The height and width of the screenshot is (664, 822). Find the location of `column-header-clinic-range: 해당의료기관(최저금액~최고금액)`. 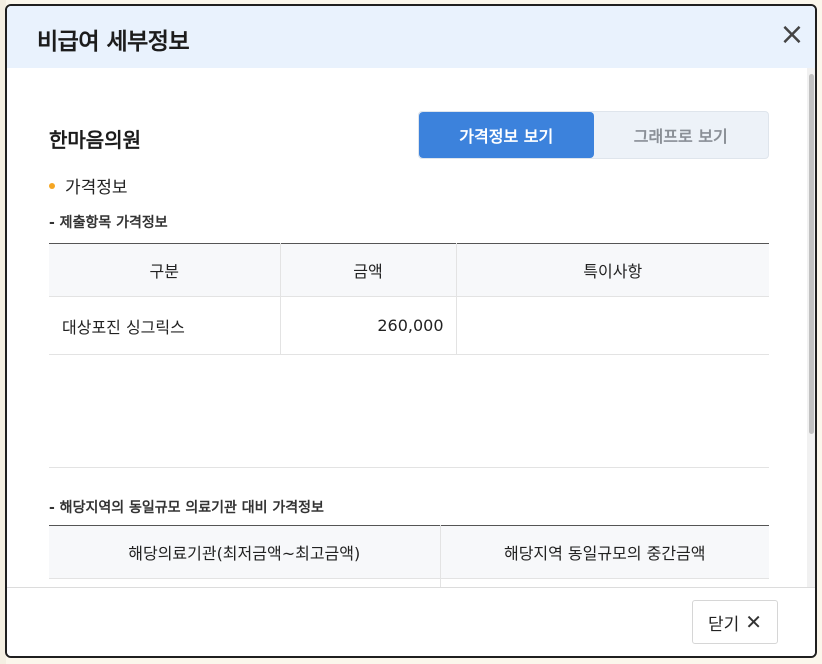

column-header-clinic-range: 해당의료기관(최저금액~최고금액) is located at coordinates (245, 552).